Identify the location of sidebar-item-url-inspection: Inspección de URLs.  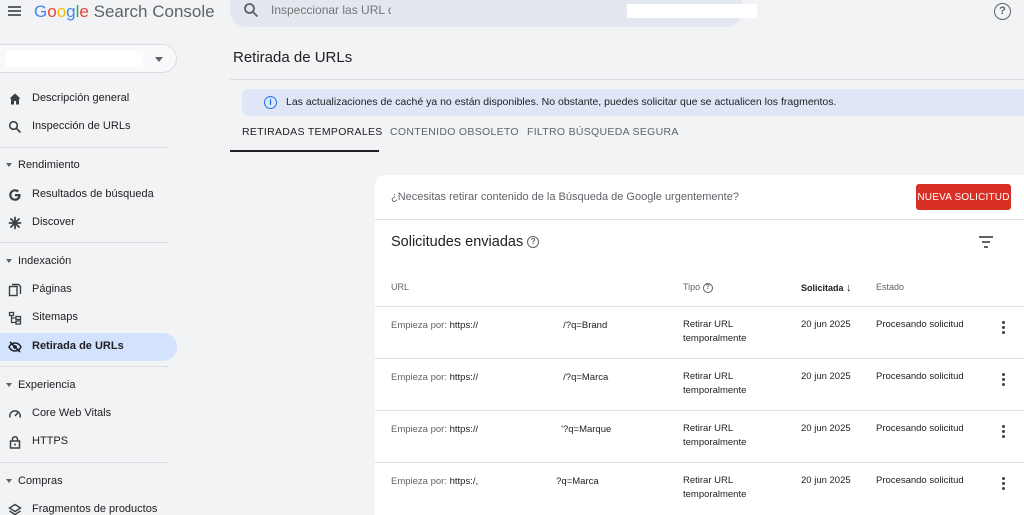
(88, 127).